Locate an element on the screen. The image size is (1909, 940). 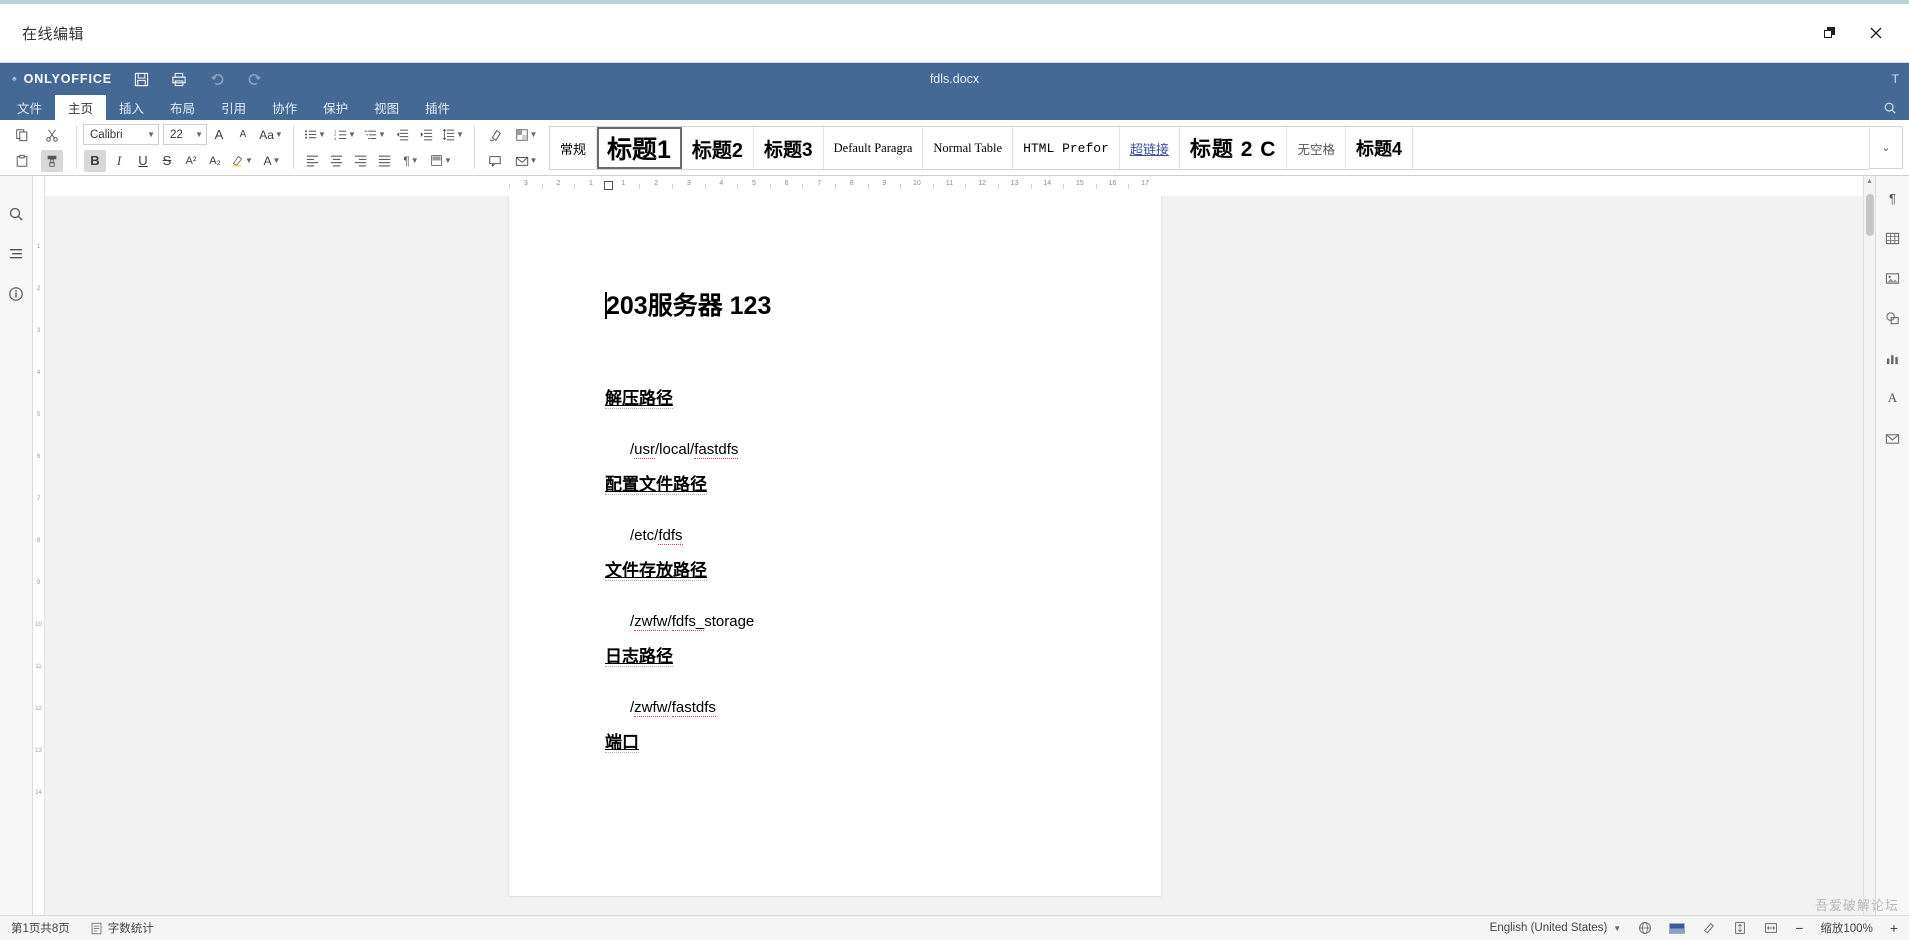
spellcheck-button is located at coordinates (1677, 928).